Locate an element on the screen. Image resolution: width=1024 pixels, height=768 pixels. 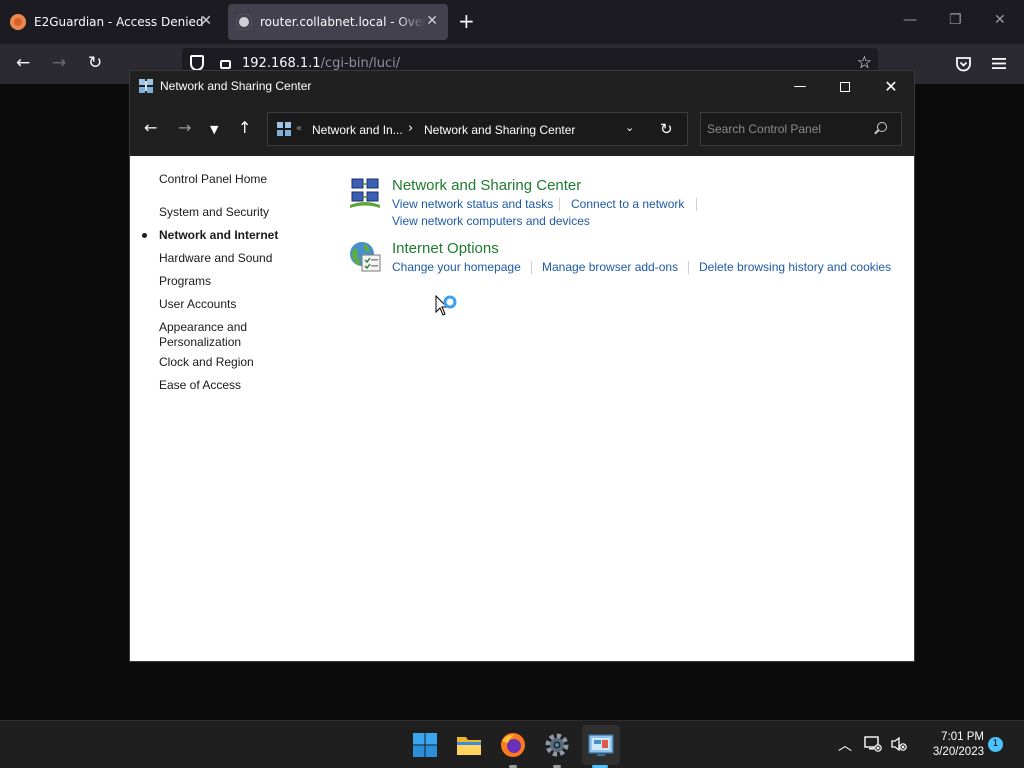
sidebar-item-network-internet: Network and Internet is located at coordinates (239, 235).